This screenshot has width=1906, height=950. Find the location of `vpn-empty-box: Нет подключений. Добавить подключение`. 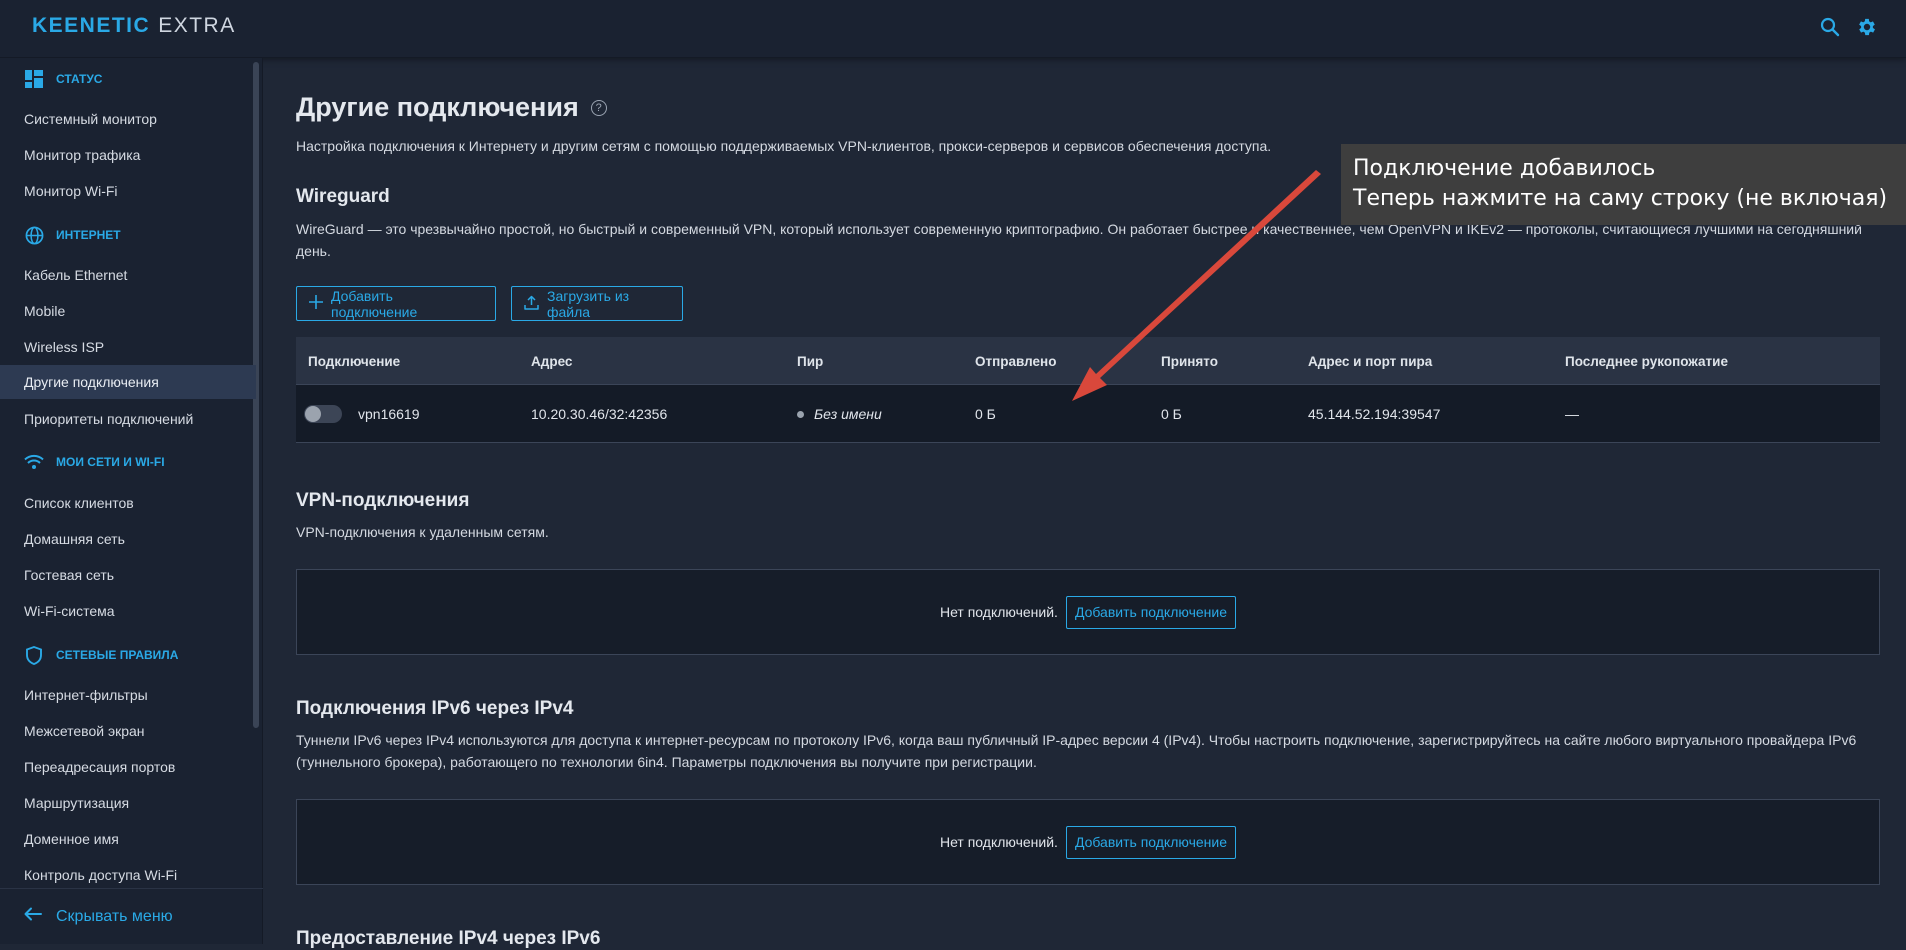

vpn-empty-box: Нет подключений. Добавить подключение is located at coordinates (1088, 612).